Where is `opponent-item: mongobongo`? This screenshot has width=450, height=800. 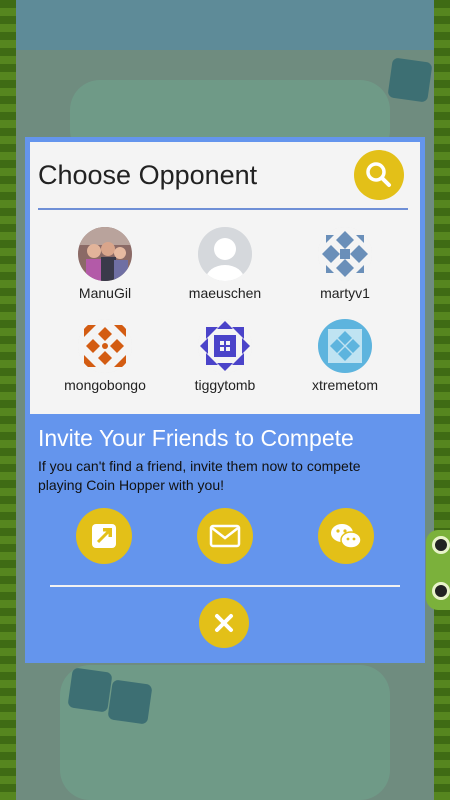 opponent-item: mongobongo is located at coordinates (105, 356).